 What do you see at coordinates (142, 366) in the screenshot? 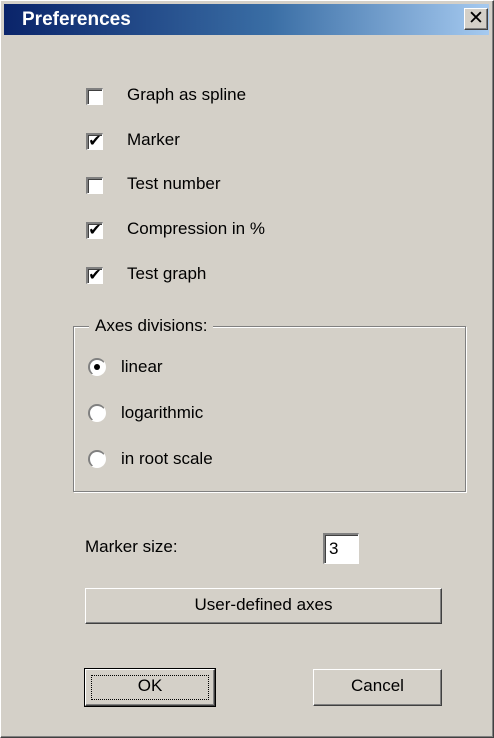
I see `radio-label: linear` at bounding box center [142, 366].